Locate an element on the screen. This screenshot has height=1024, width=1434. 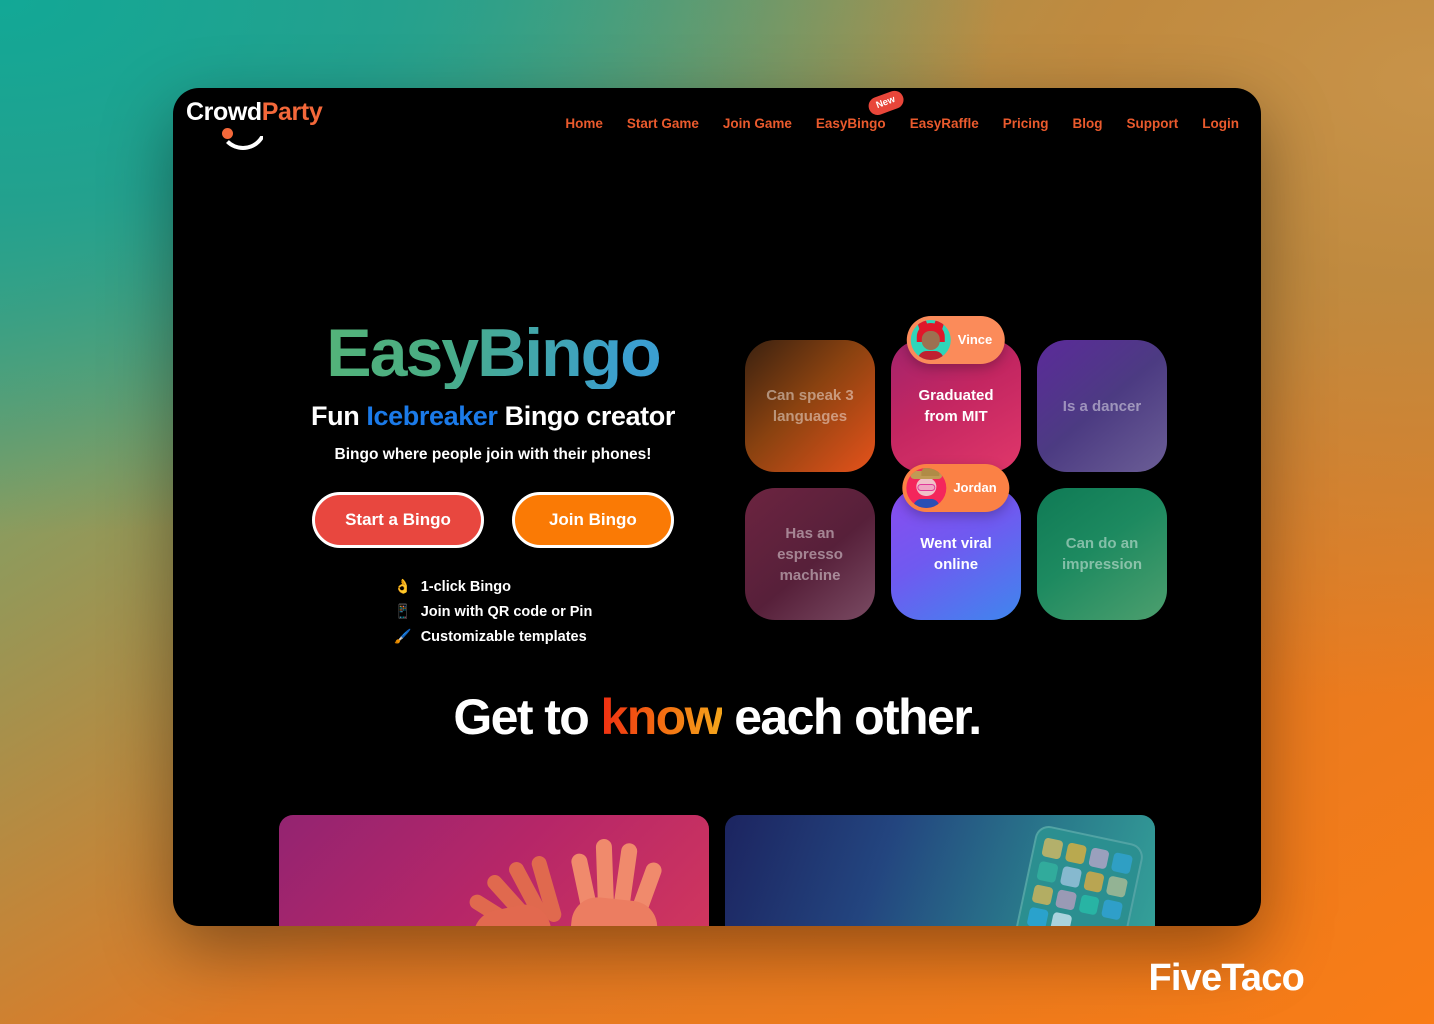
nav-item-home: Home is located at coordinates (584, 123).